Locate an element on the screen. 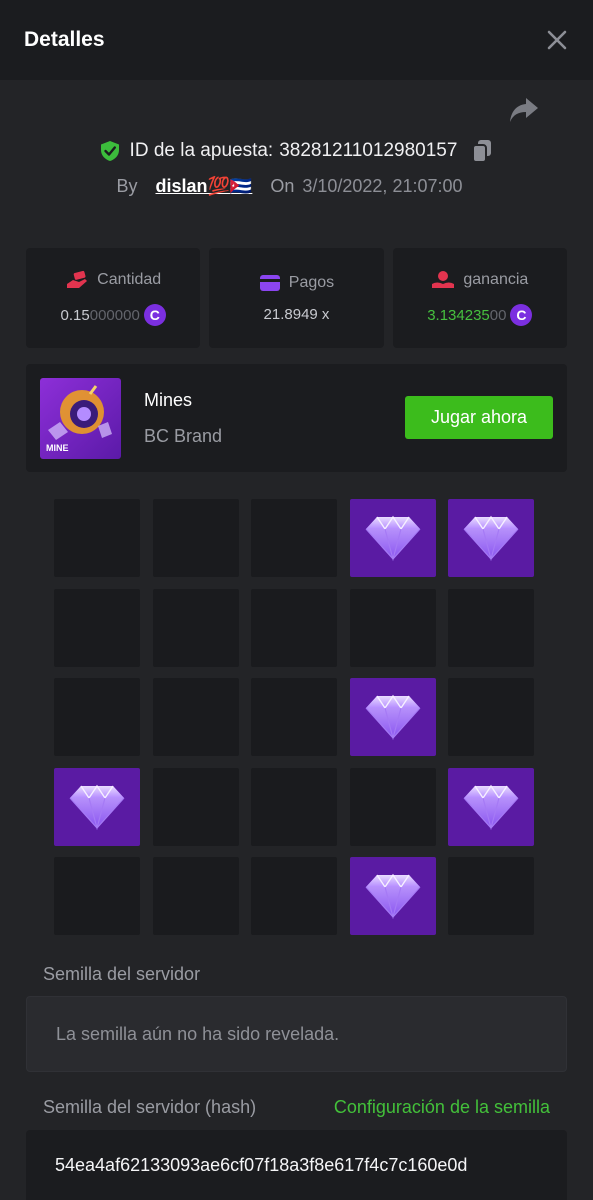  amount-stat: Cantidad 0.15000000 C is located at coordinates (113, 298).